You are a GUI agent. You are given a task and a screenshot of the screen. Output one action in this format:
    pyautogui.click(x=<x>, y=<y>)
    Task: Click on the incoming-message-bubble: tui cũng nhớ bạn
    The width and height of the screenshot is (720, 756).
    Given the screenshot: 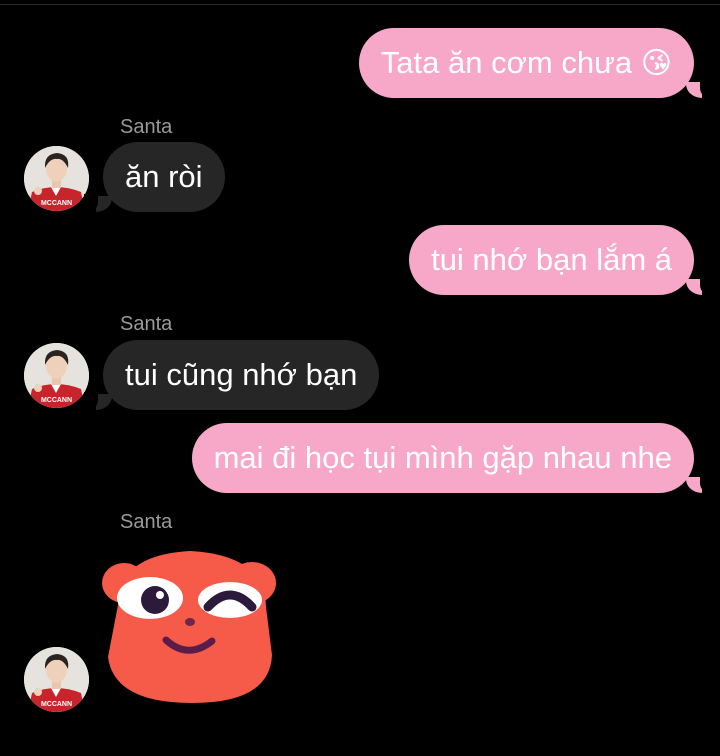 What is the action you would take?
    pyautogui.click(x=241, y=375)
    